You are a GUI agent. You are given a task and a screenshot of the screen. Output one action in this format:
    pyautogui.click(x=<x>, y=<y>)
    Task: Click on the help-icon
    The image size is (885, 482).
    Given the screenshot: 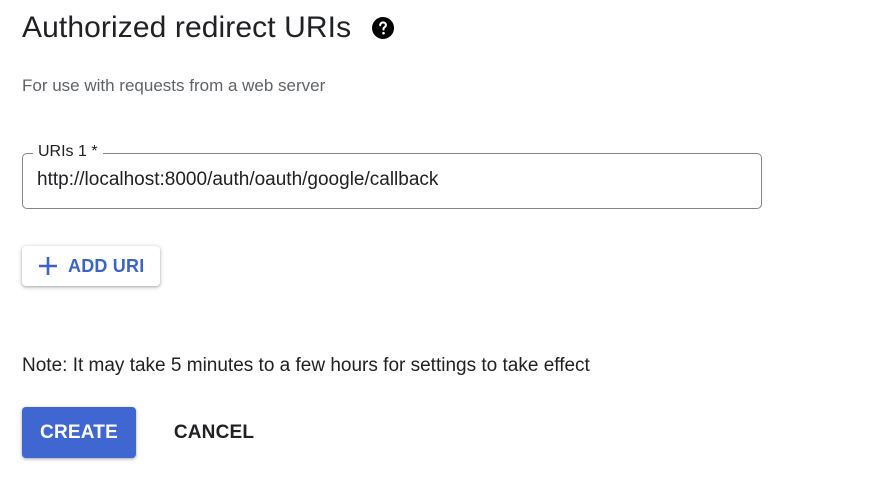 What is the action you would take?
    pyautogui.click(x=383, y=28)
    